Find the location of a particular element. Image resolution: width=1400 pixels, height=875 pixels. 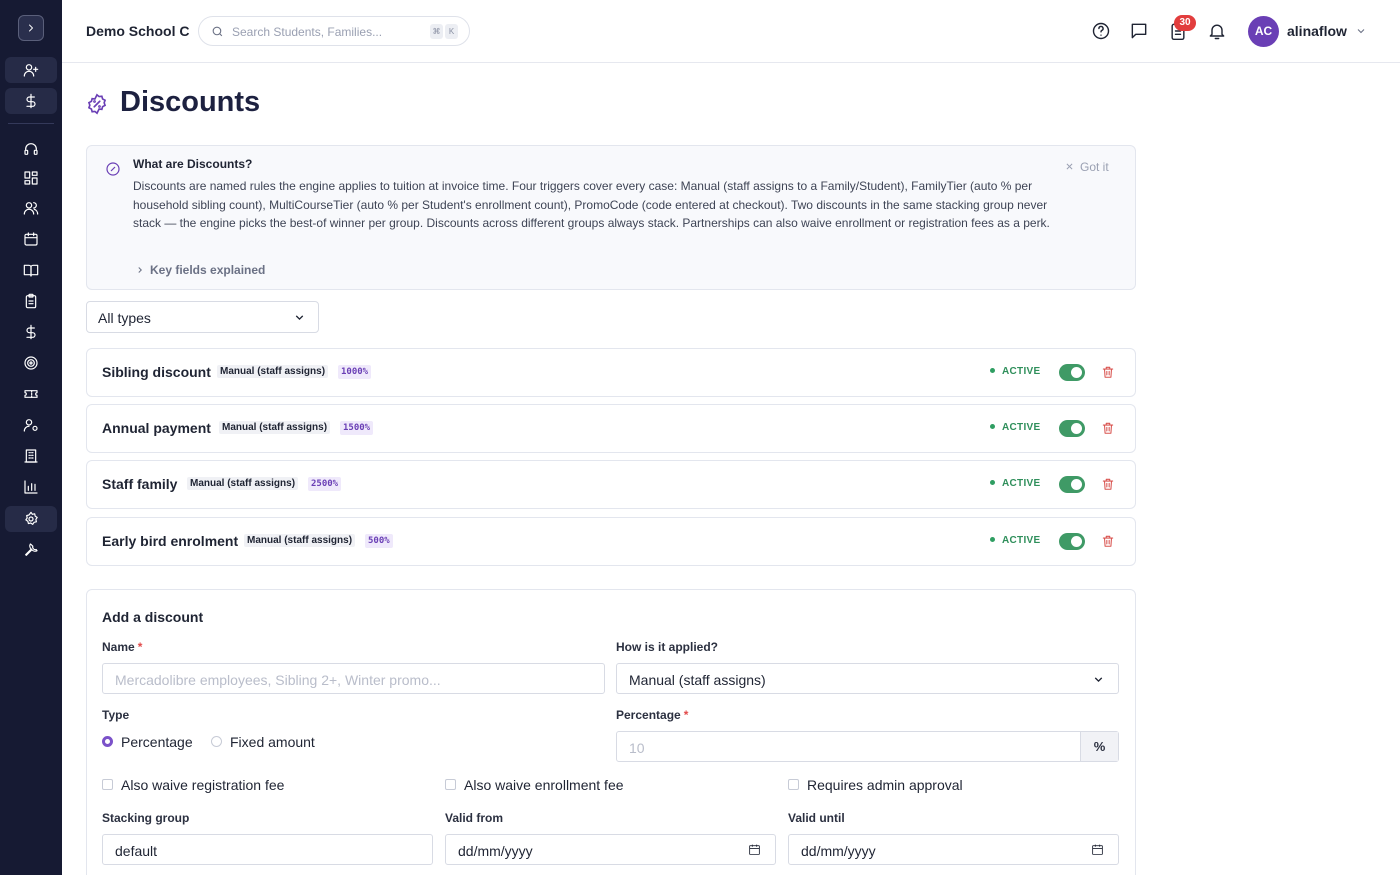

close-icon is located at coordinates (1069, 166).